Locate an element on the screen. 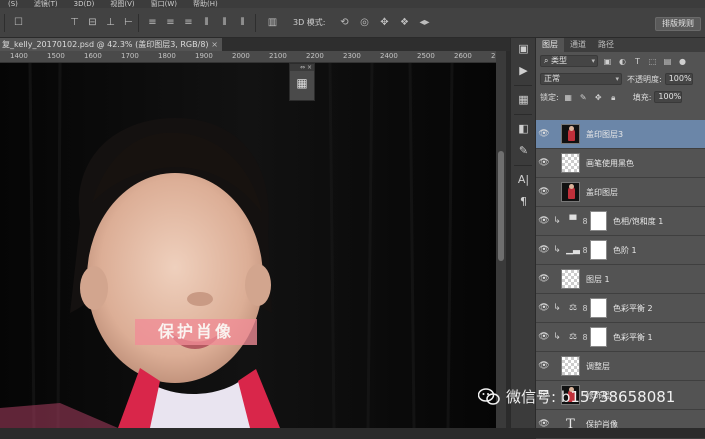 This screenshot has height=439, width=705. menu-item-3d: 3D(D) is located at coordinates (84, 4).